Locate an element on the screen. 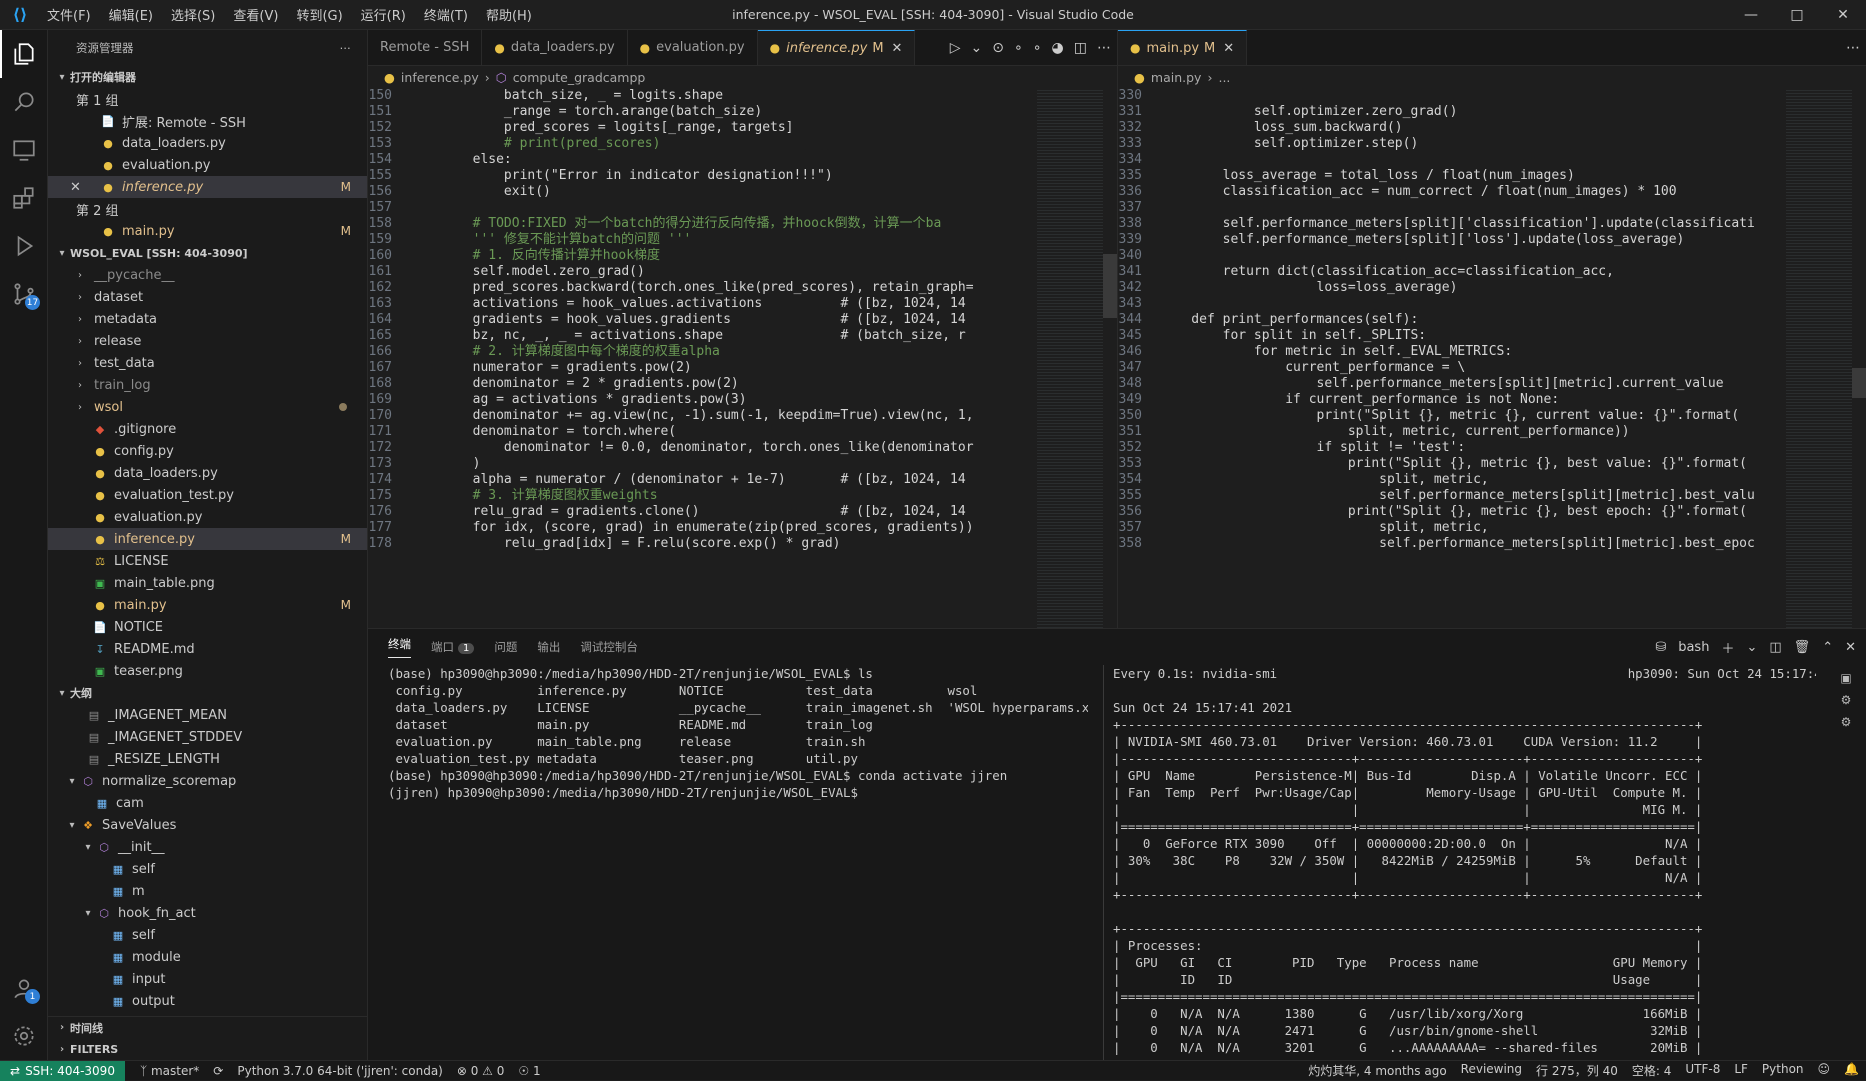  breadcrumb-file: main.py is located at coordinates (1176, 77).